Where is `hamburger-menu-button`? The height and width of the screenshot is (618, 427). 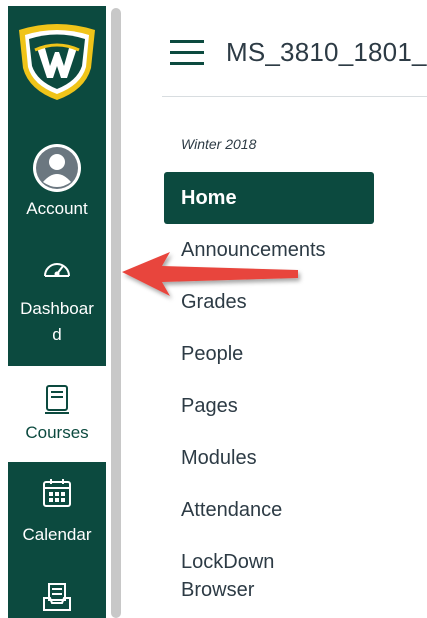
hamburger-menu-button is located at coordinates (187, 53).